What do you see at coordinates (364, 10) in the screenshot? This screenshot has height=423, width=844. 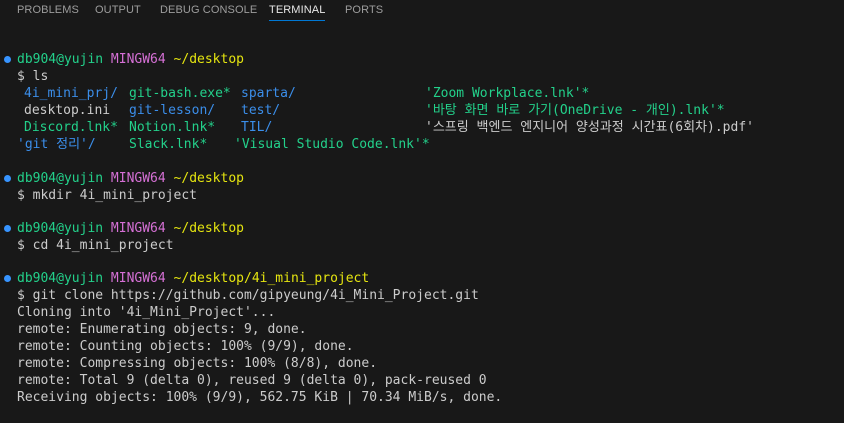 I see `tab-ports: PORTS` at bounding box center [364, 10].